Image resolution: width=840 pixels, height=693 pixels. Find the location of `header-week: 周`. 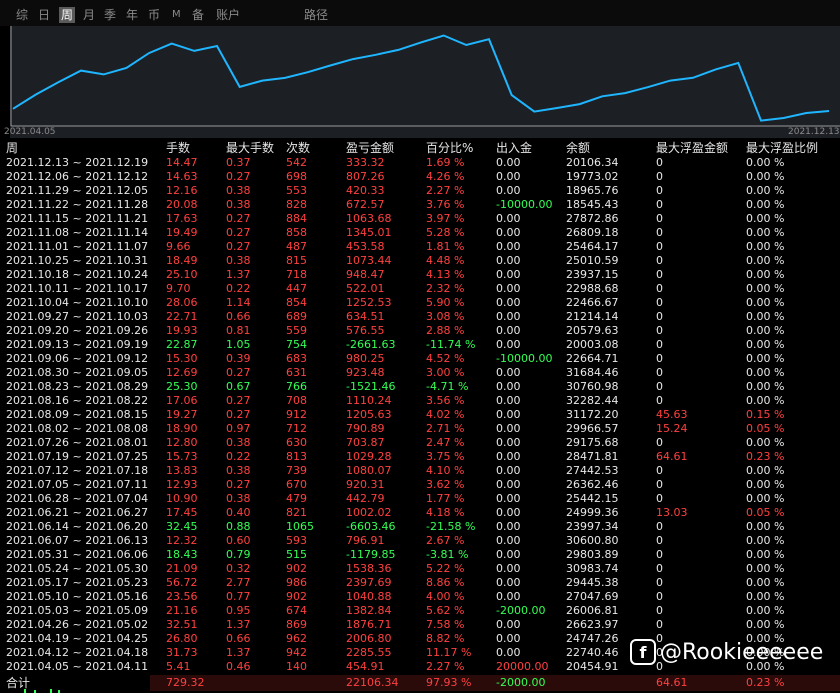

header-week: 周 is located at coordinates (12, 148).